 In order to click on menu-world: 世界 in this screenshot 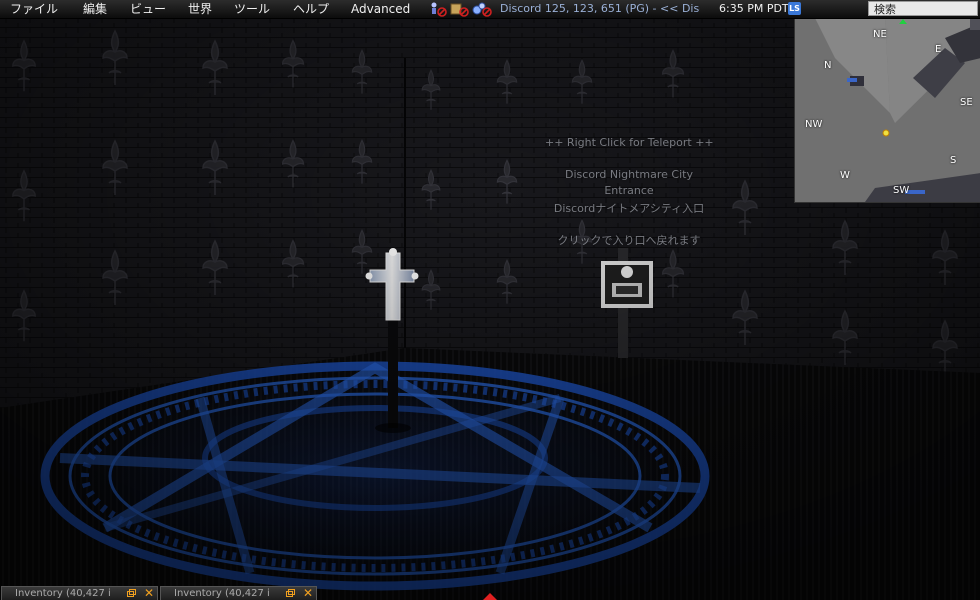, I will do `click(200, 9)`.